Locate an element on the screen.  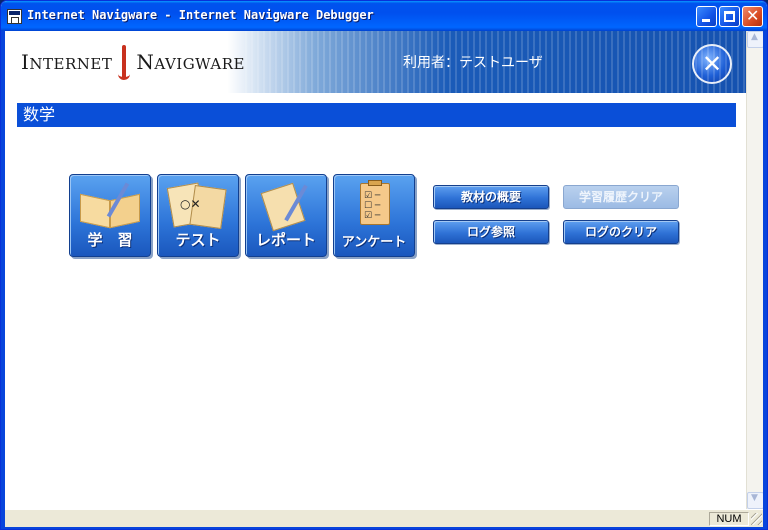
vertical-scrollbar: ▲ ▼ is located at coordinates (755, 270).